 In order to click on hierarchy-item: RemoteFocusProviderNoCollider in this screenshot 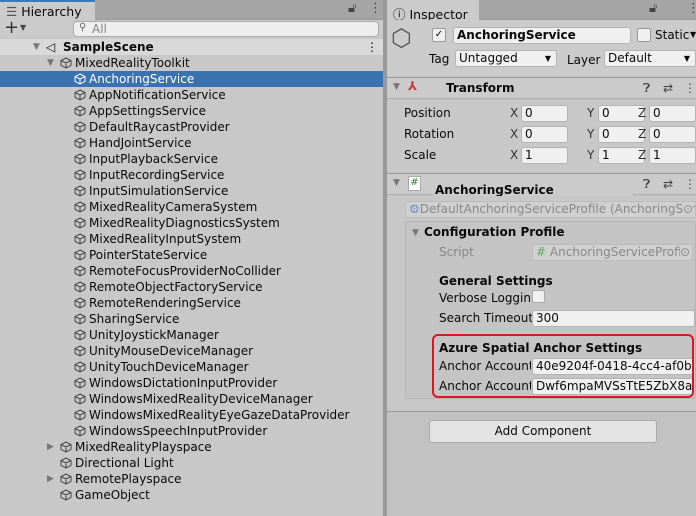, I will do `click(191, 271)`.